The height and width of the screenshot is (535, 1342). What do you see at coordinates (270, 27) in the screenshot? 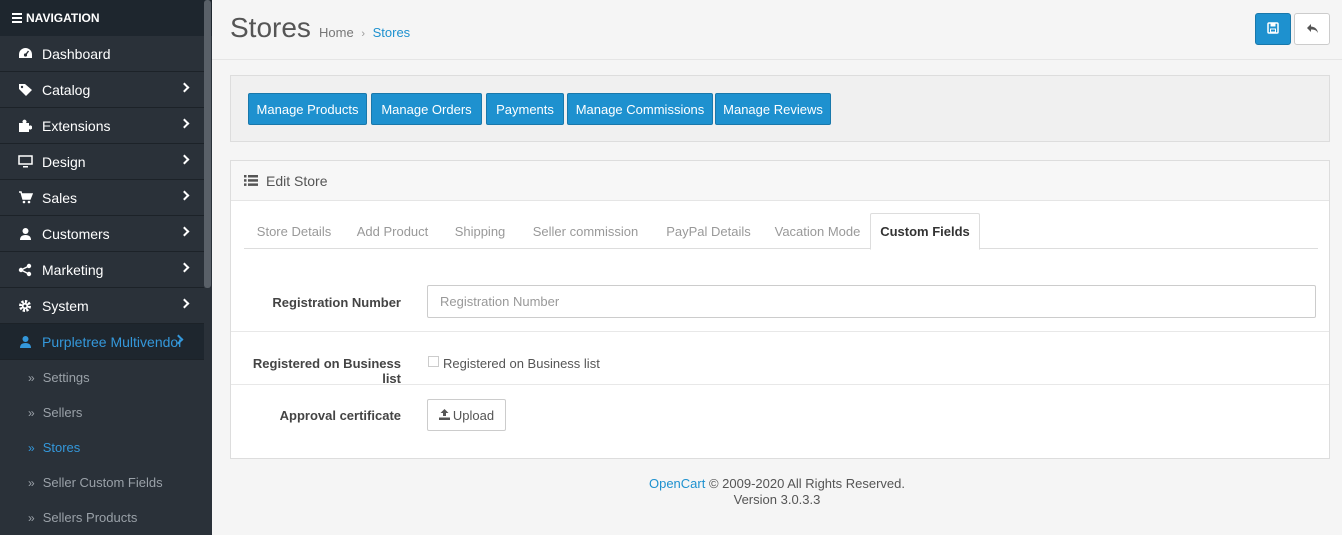
I see `page-title: Stores` at bounding box center [270, 27].